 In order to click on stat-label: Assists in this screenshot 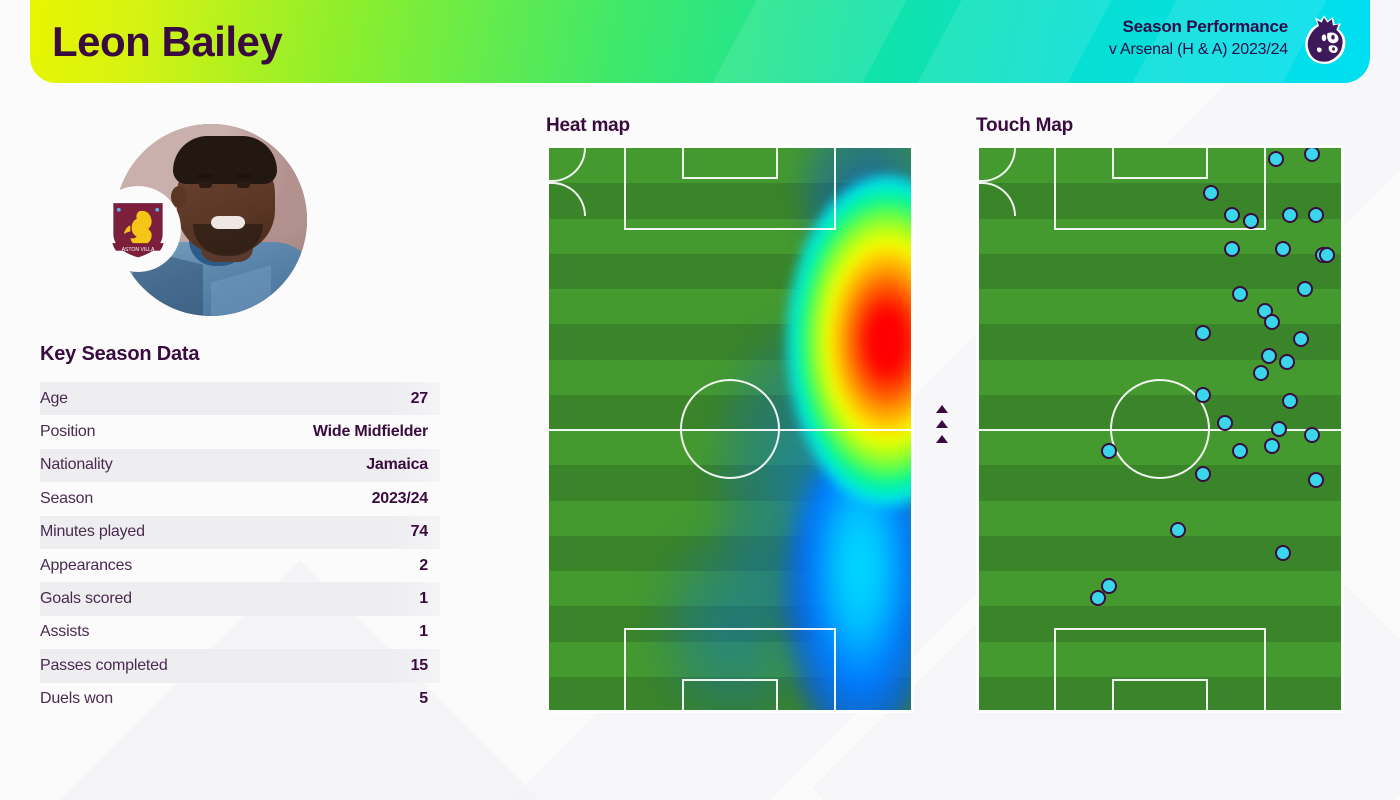, I will do `click(65, 632)`.